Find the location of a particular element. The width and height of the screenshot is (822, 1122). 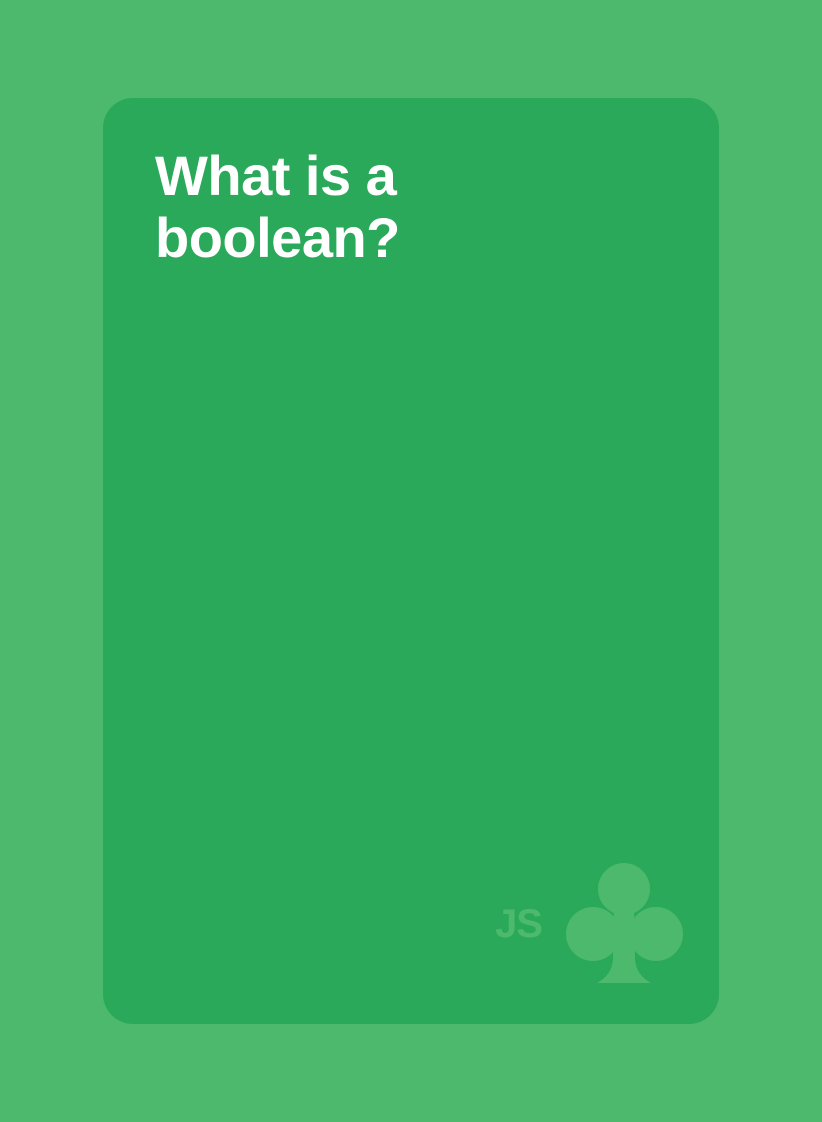

brand-mark: JS is located at coordinates (595, 923).